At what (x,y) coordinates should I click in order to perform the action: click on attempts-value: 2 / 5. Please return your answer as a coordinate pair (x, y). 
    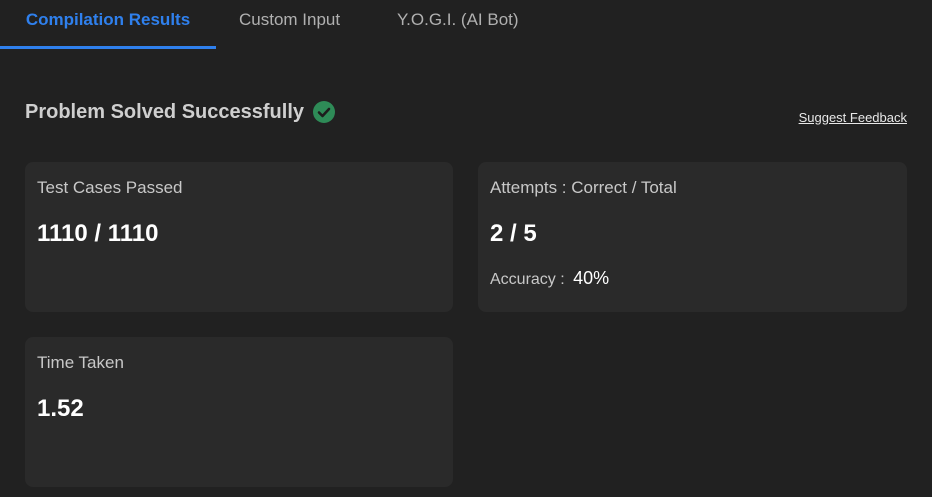
    Looking at the image, I should click on (513, 233).